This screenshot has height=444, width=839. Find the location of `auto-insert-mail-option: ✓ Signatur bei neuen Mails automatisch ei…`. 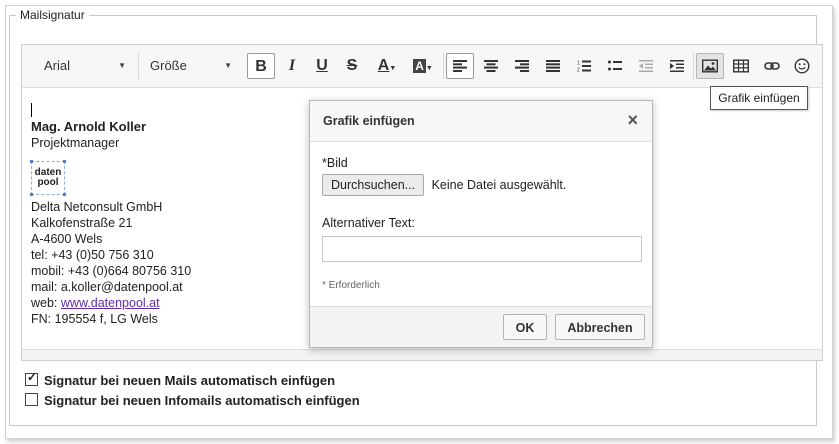

auto-insert-mail-option: ✓ Signatur bei neuen Mails automatisch ei… is located at coordinates (180, 379).